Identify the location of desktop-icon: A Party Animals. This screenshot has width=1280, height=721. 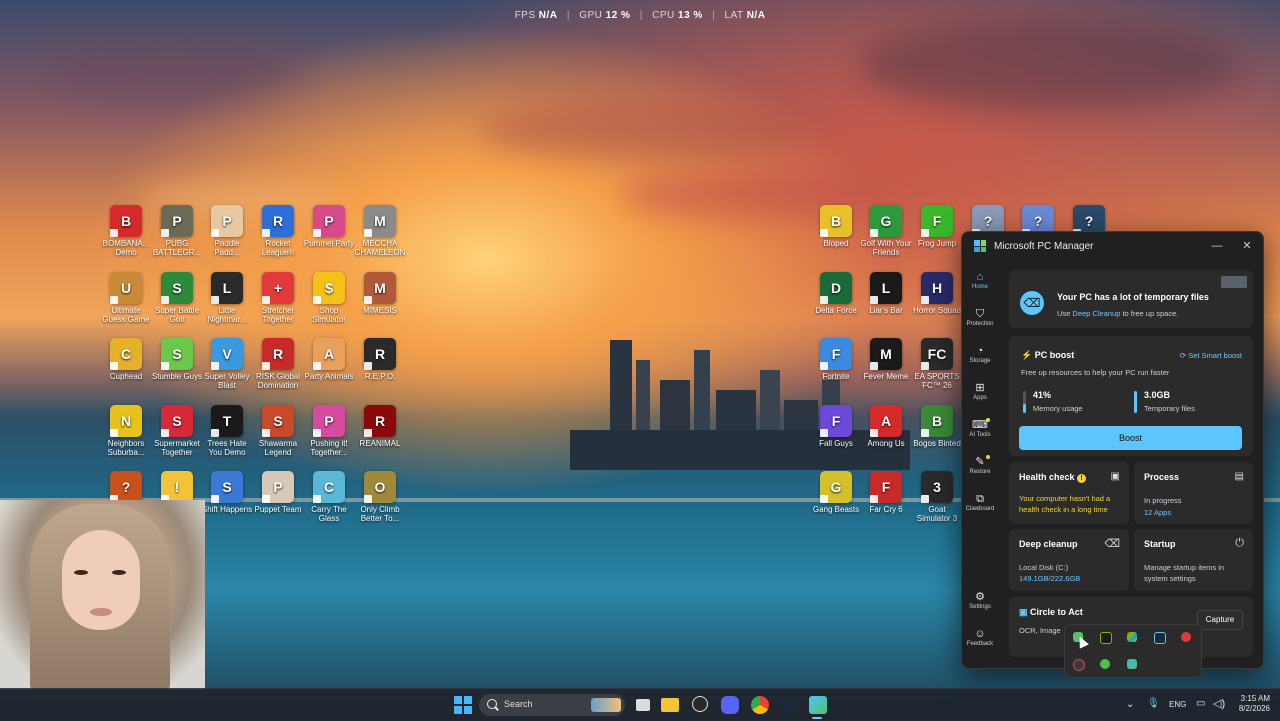
(329, 365).